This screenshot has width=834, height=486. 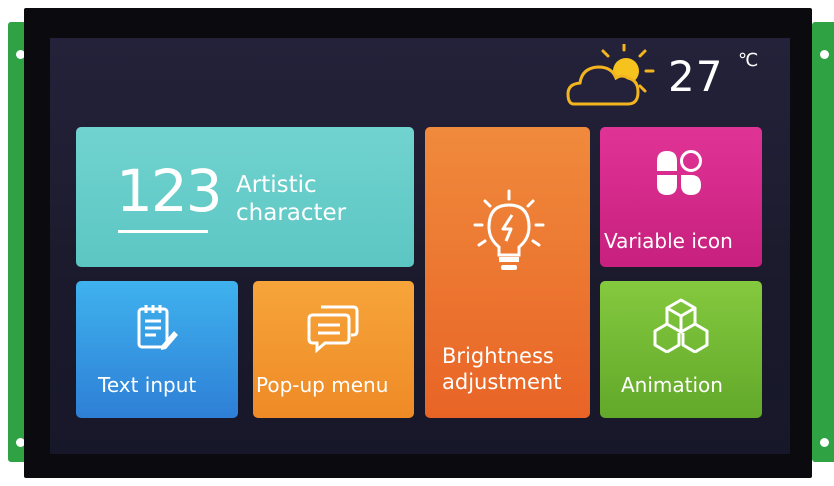 What do you see at coordinates (679, 172) in the screenshot?
I see `flower-icon` at bounding box center [679, 172].